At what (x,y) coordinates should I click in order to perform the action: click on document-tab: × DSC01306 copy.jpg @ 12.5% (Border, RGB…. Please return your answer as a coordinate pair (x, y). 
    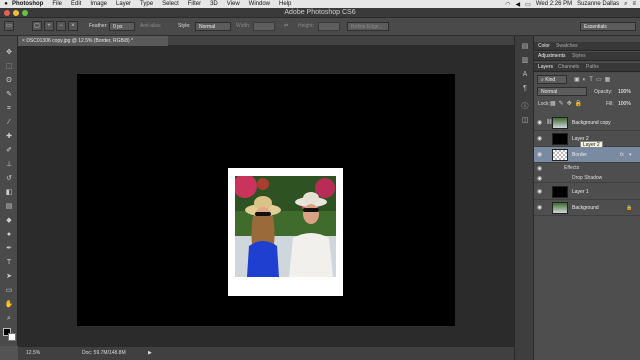
    Looking at the image, I should click on (93, 41).